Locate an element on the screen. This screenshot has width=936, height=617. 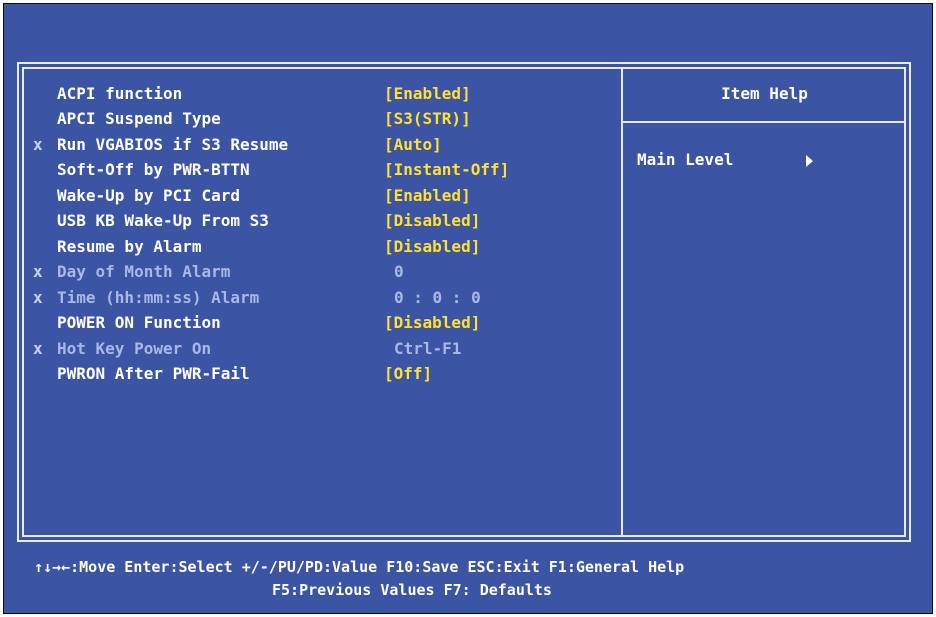
setting-label: ACPI function is located at coordinates (120, 93).